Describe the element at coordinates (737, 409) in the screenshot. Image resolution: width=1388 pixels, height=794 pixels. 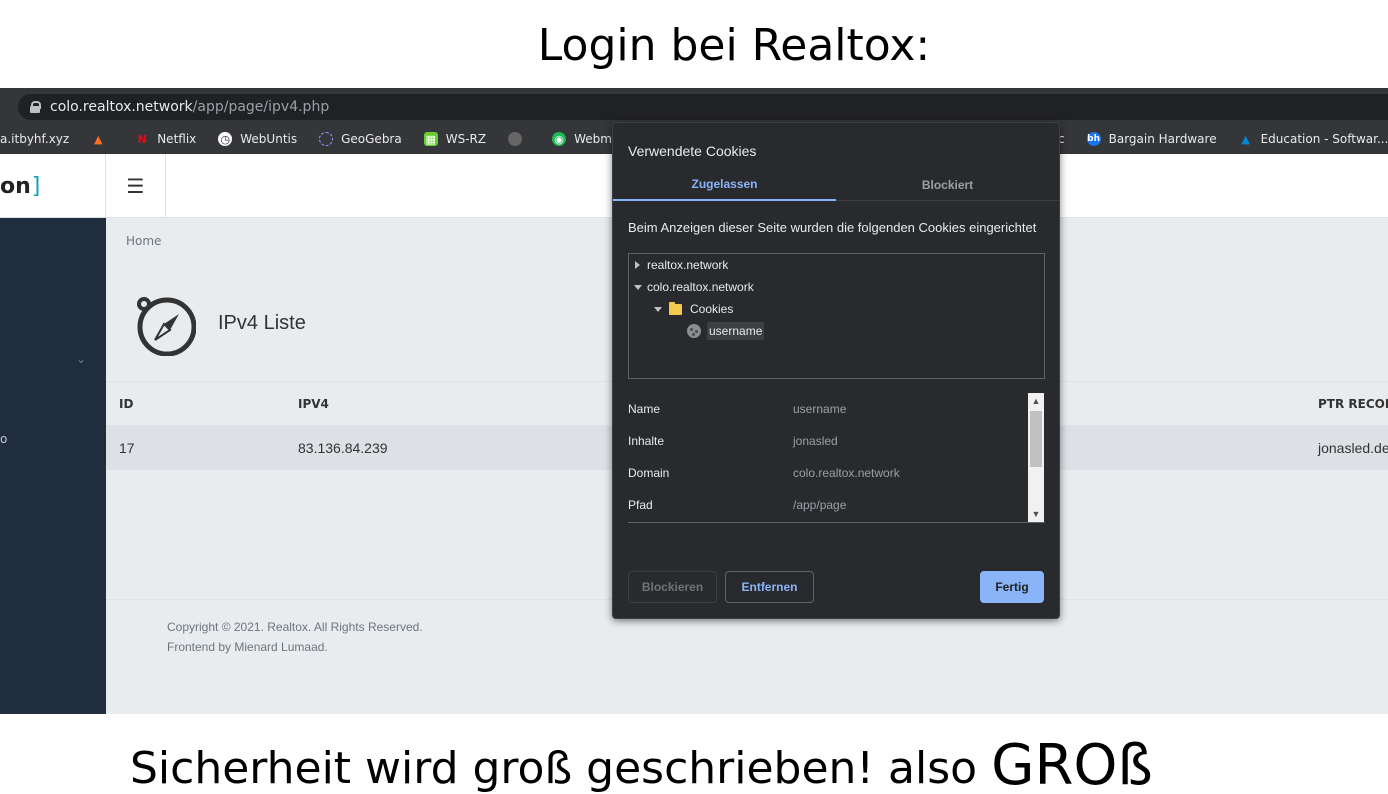
I see `detail-row-name: Name username` at that location.